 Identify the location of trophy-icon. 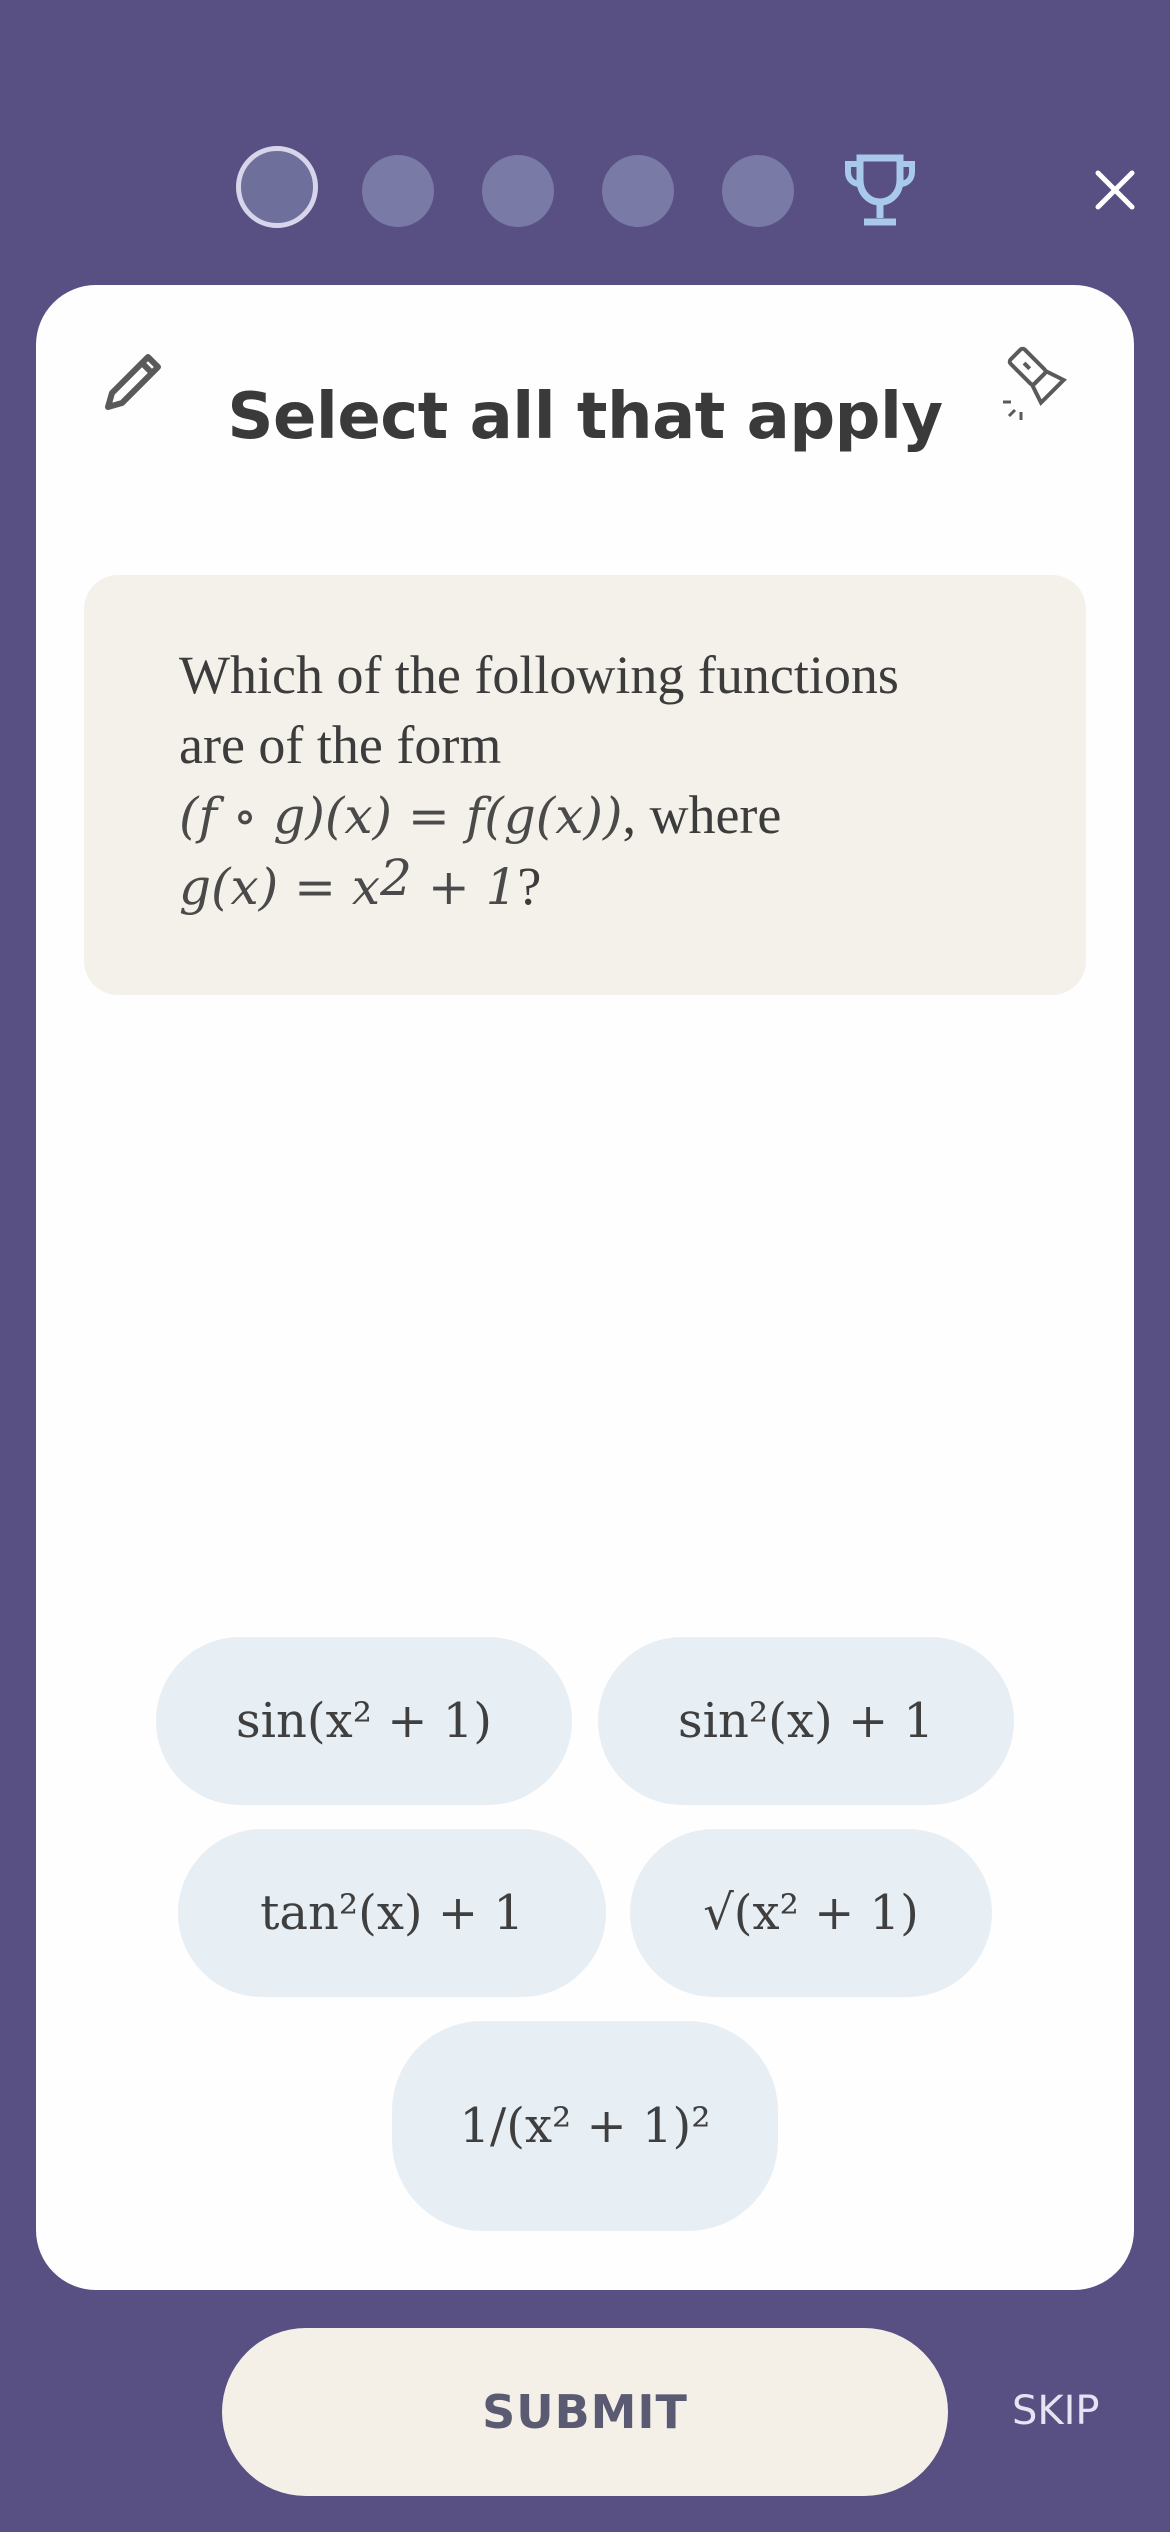
(880, 190).